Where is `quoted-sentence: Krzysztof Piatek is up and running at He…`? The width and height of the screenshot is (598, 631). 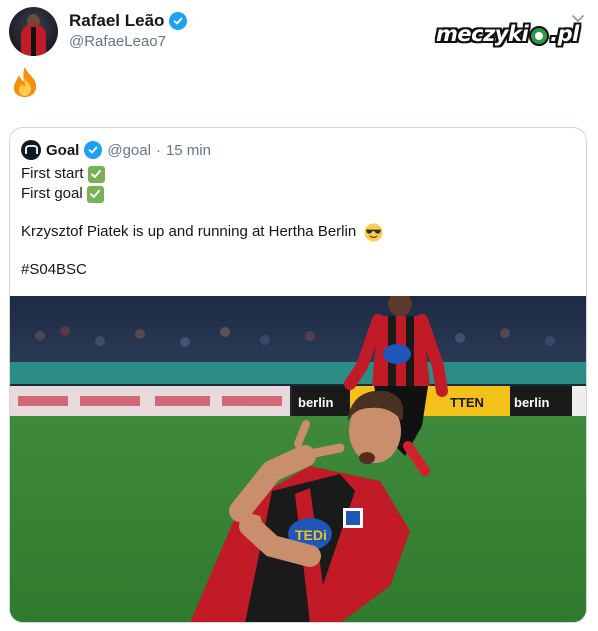 quoted-sentence: Krzysztof Piatek is up and running at He… is located at coordinates (202, 232).